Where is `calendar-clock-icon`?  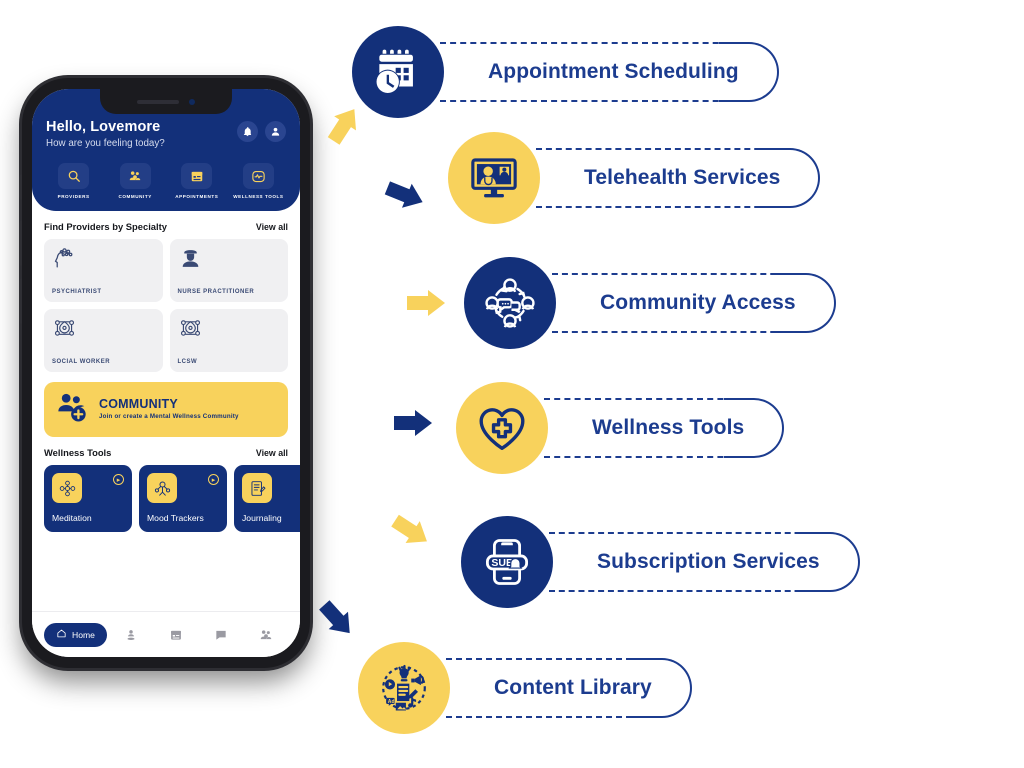
calendar-clock-icon is located at coordinates (398, 72).